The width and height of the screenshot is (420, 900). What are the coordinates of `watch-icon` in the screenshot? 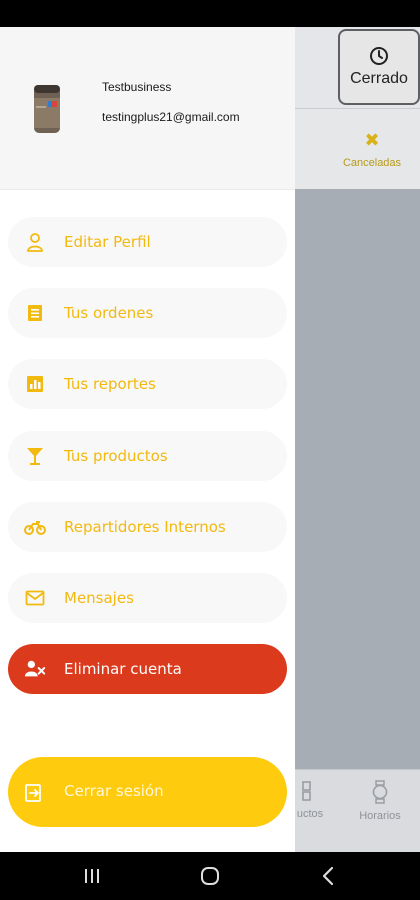 It's located at (380, 792).